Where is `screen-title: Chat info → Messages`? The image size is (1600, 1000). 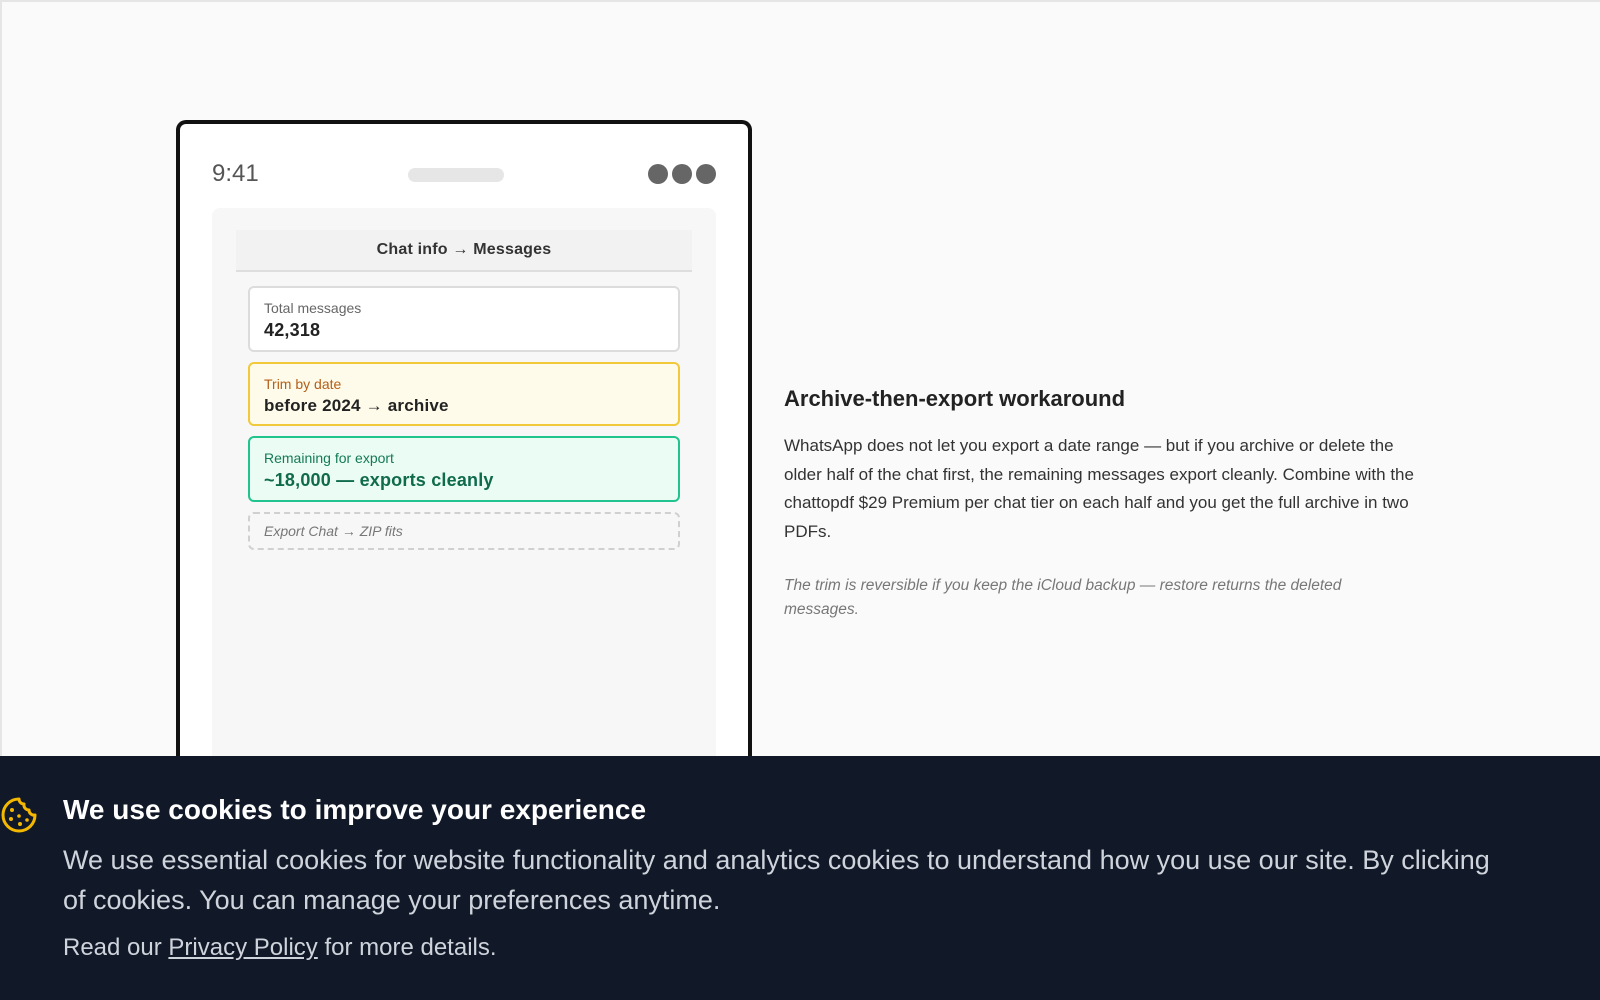 screen-title: Chat info → Messages is located at coordinates (464, 251).